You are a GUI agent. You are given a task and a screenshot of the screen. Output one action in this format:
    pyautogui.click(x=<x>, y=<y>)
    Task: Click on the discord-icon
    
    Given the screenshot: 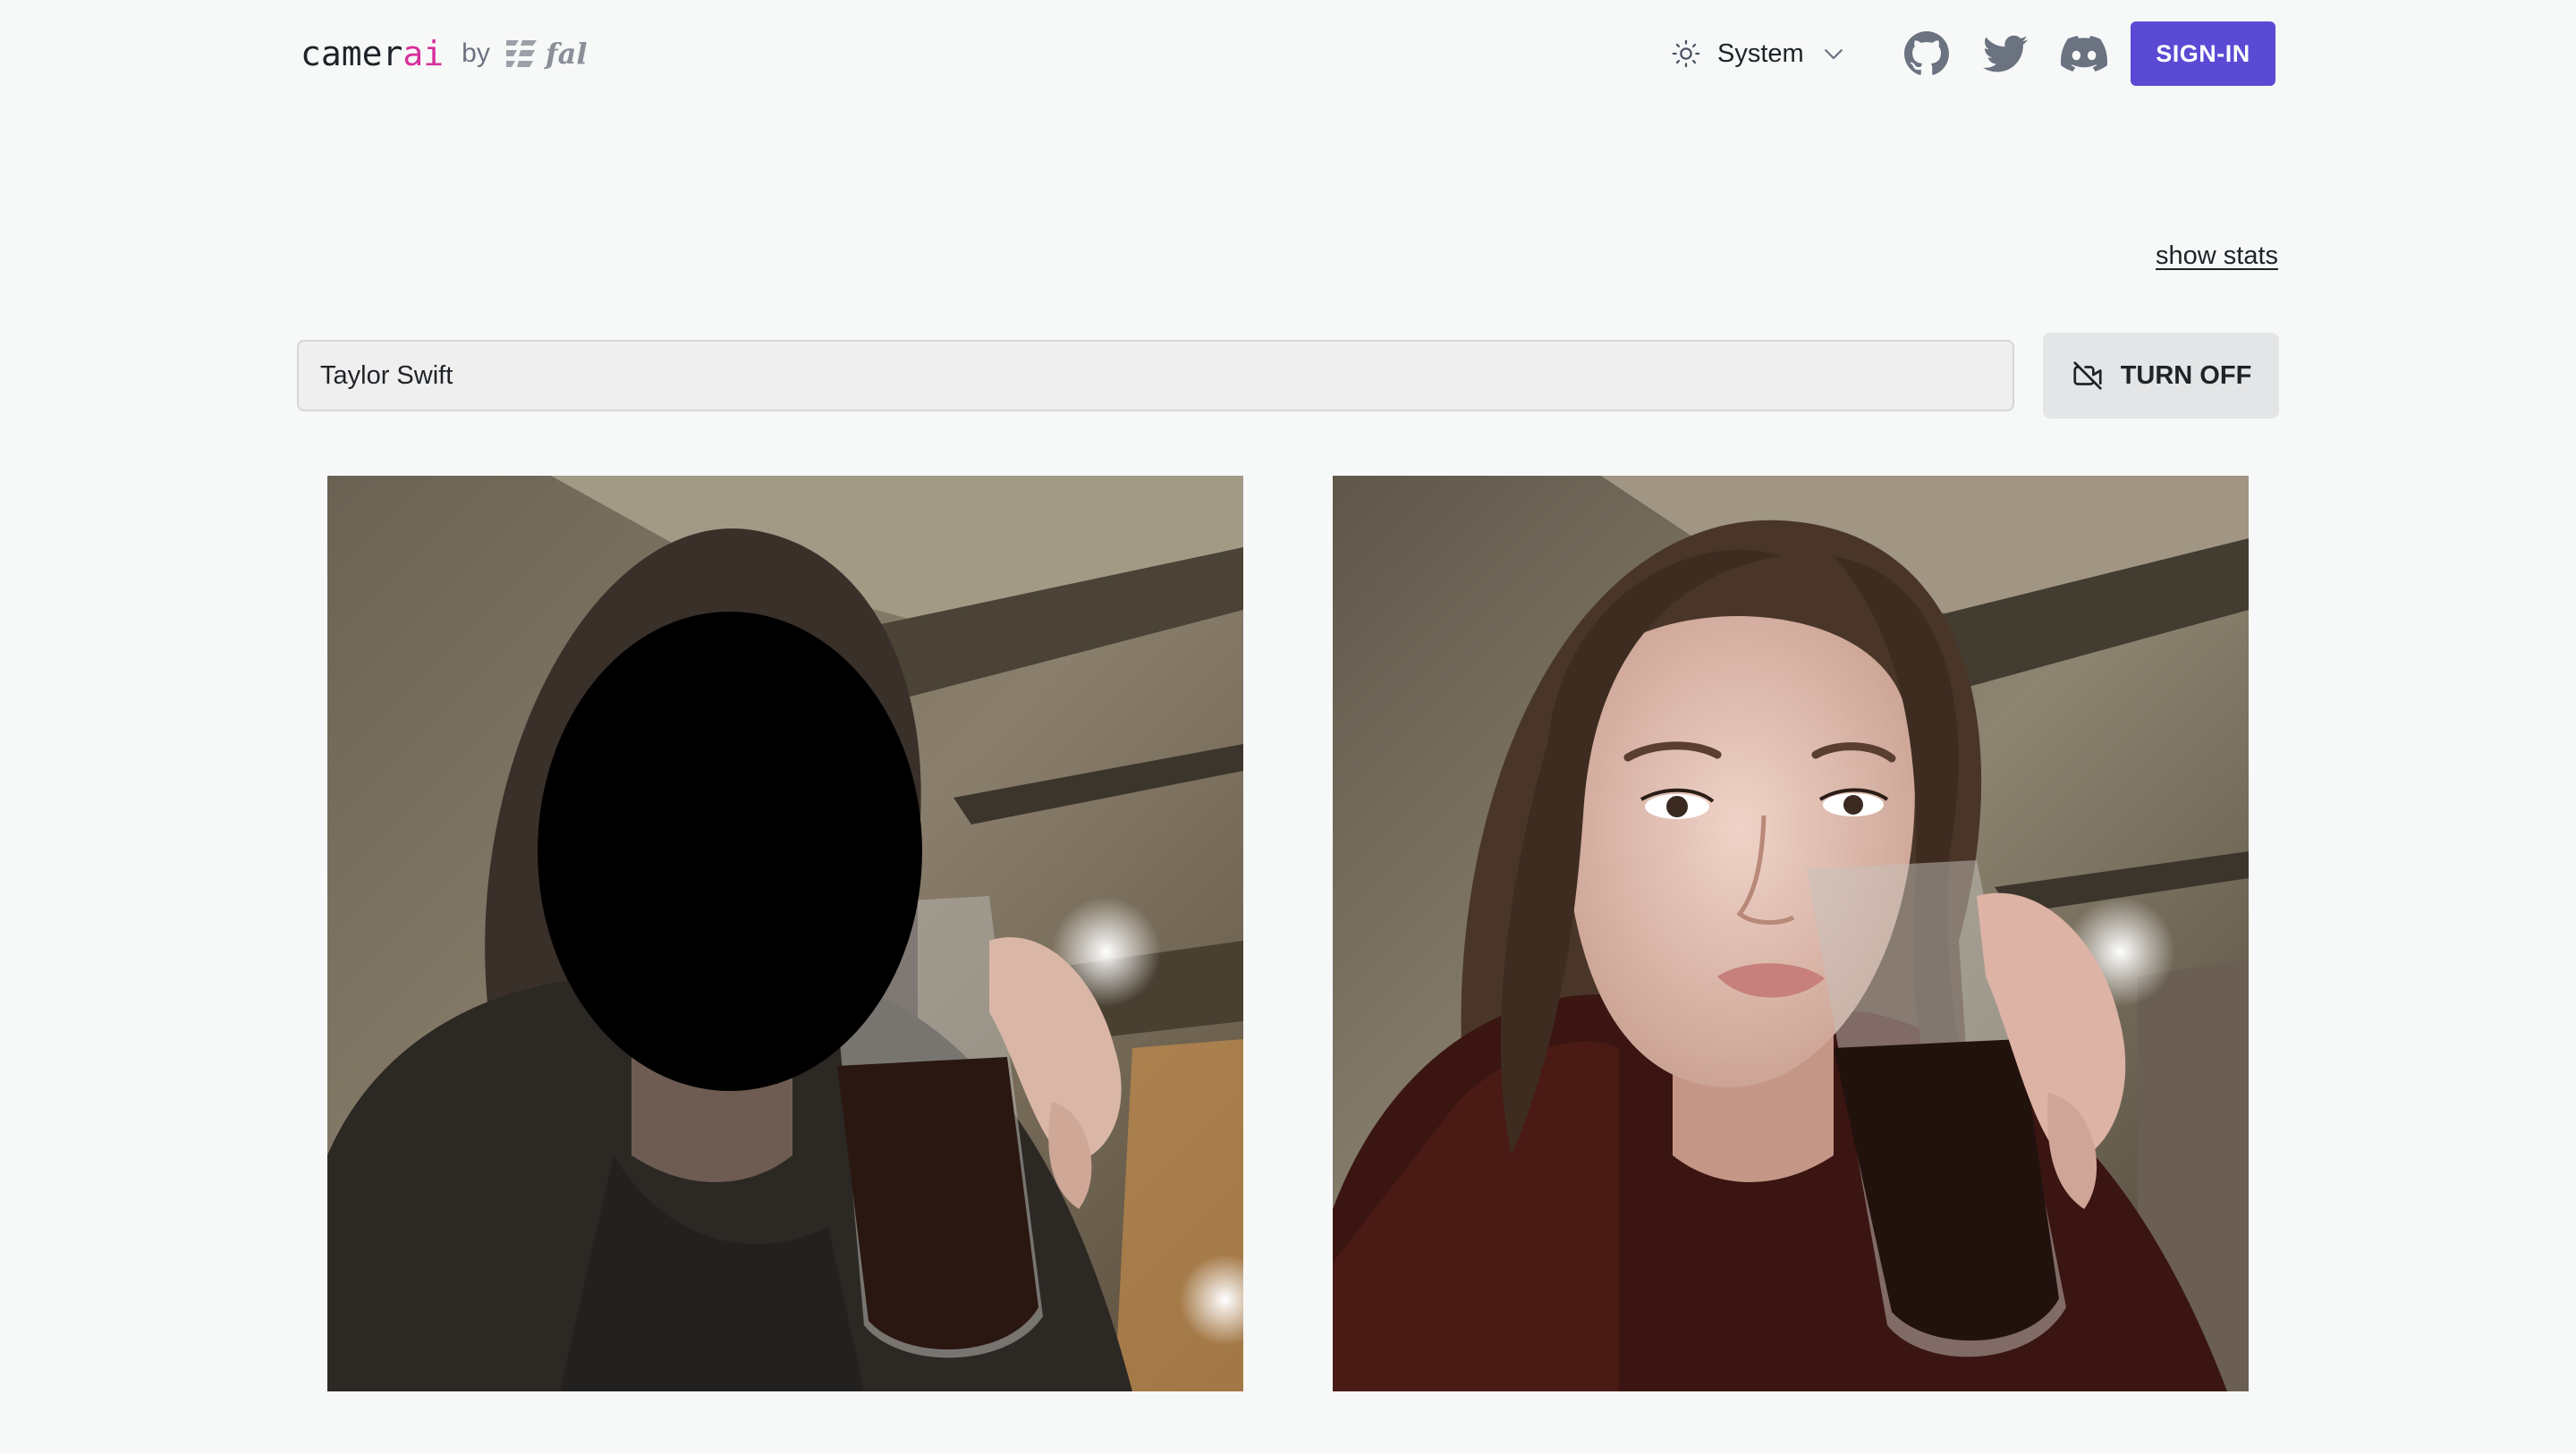 What is the action you would take?
    pyautogui.click(x=2084, y=54)
    